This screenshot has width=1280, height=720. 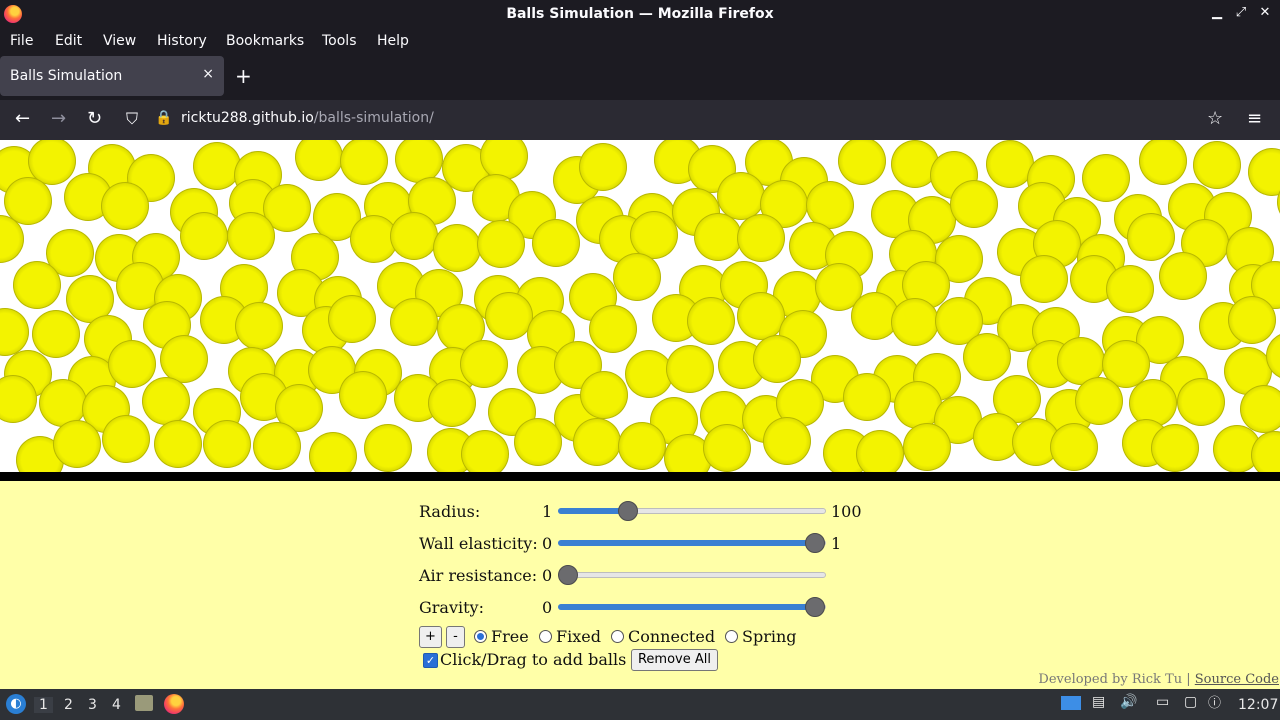 What do you see at coordinates (480, 636) in the screenshot?
I see `mode-free-radio` at bounding box center [480, 636].